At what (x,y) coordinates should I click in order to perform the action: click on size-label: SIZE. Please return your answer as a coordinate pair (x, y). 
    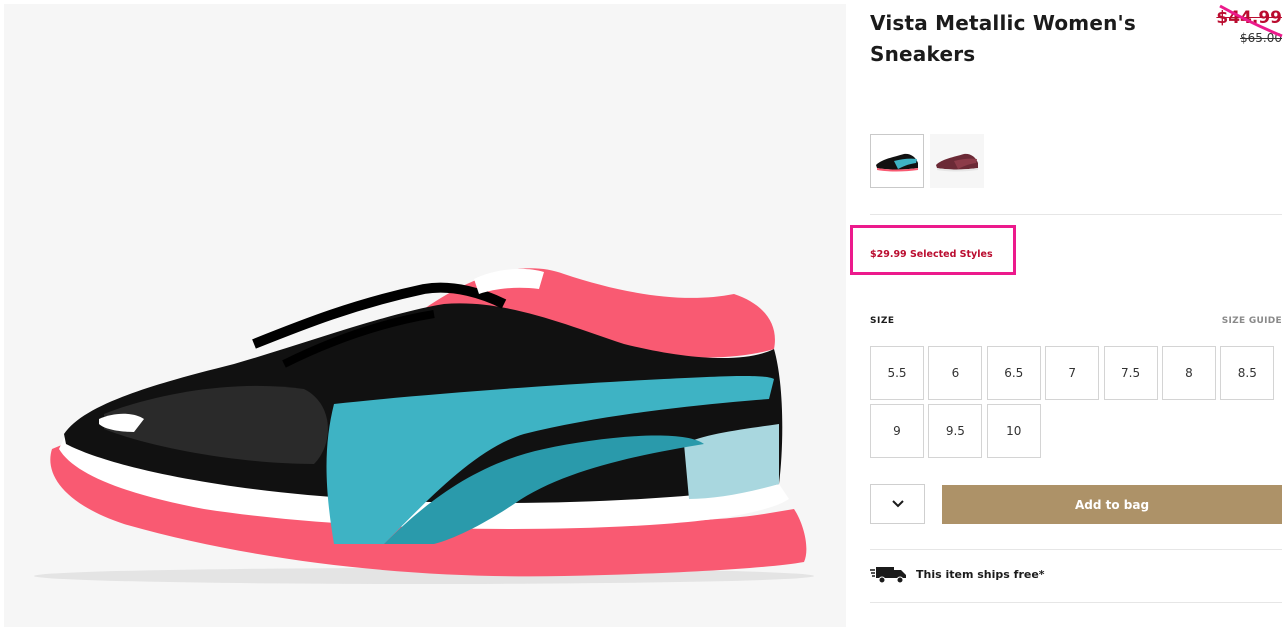
    Looking at the image, I should click on (882, 321).